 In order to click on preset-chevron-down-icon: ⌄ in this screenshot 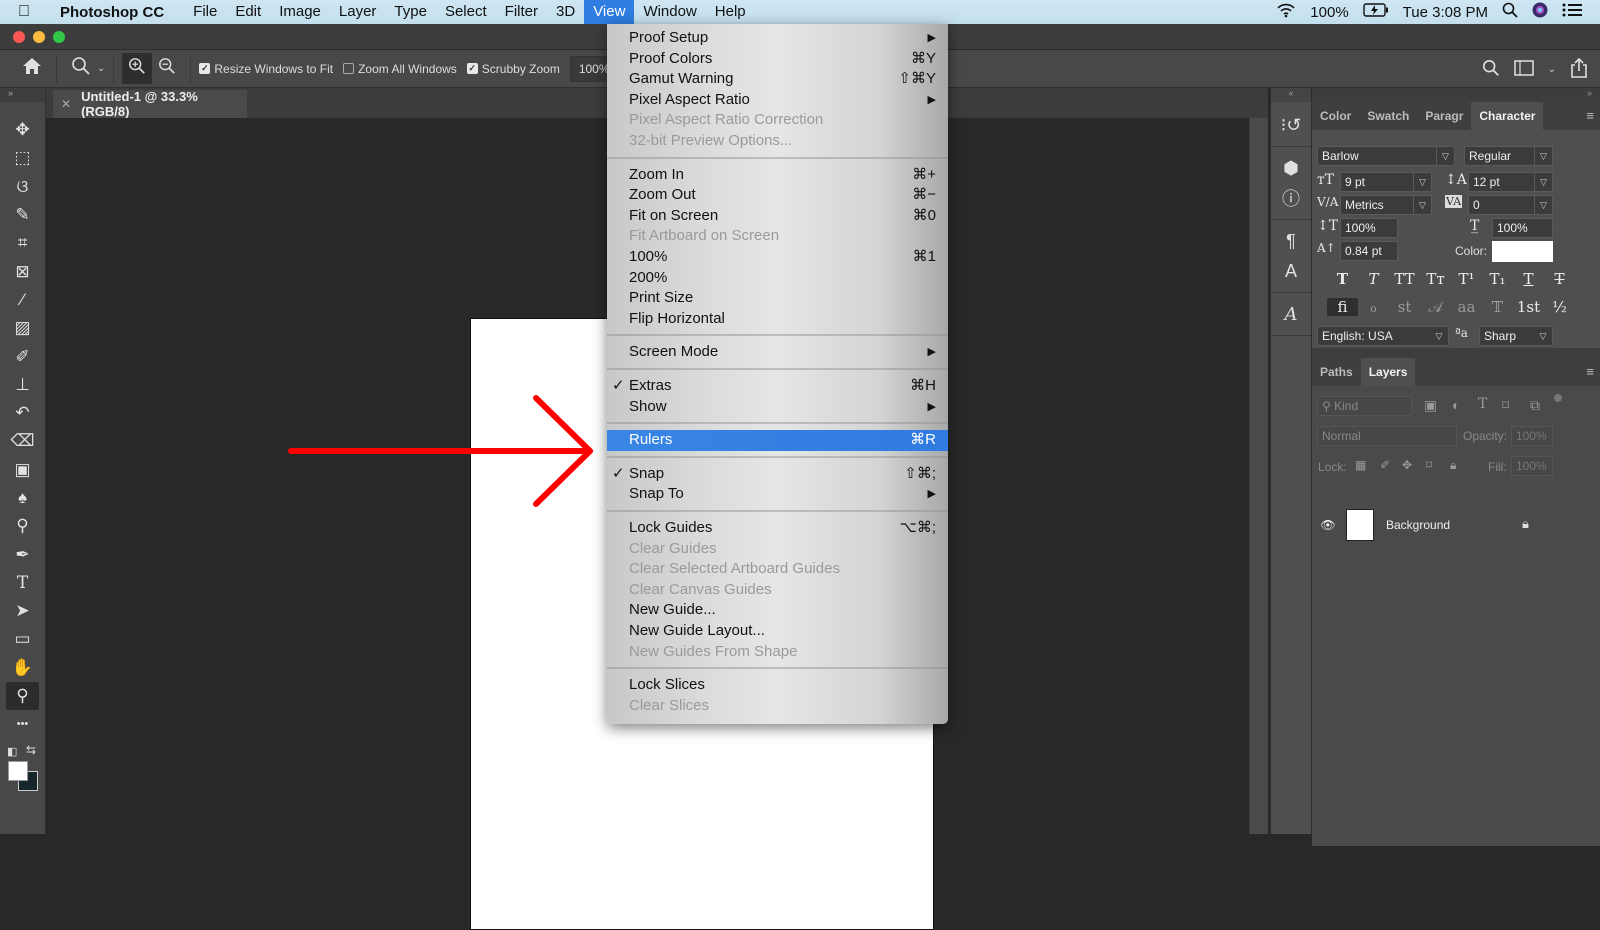, I will do `click(101, 68)`.